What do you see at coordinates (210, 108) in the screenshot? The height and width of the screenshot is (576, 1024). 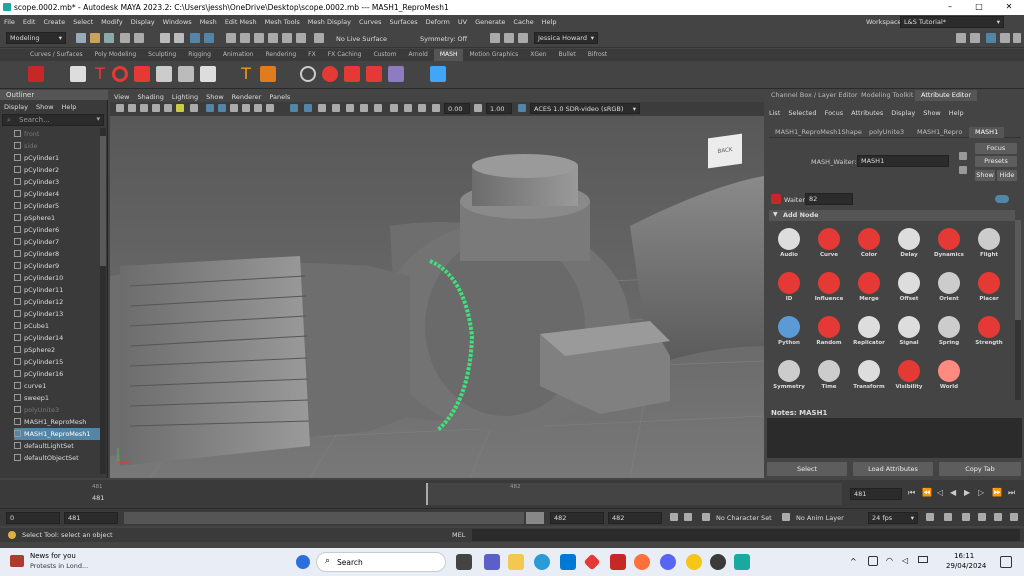 I see `wireframe-icon` at bounding box center [210, 108].